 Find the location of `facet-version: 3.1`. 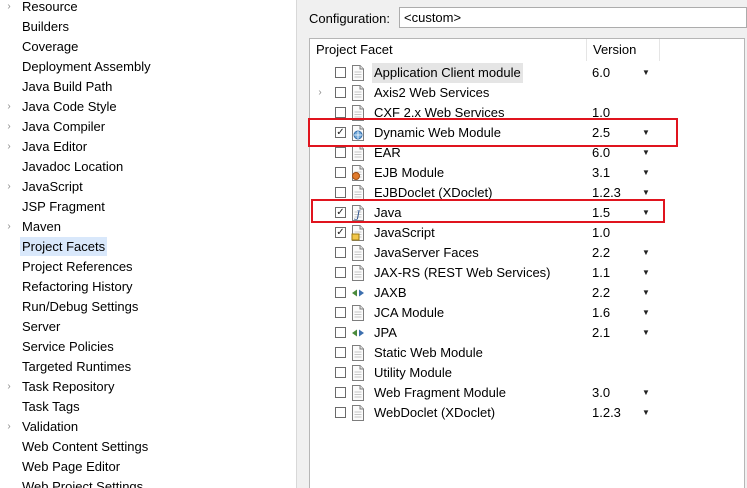

facet-version: 3.1 is located at coordinates (601, 173).